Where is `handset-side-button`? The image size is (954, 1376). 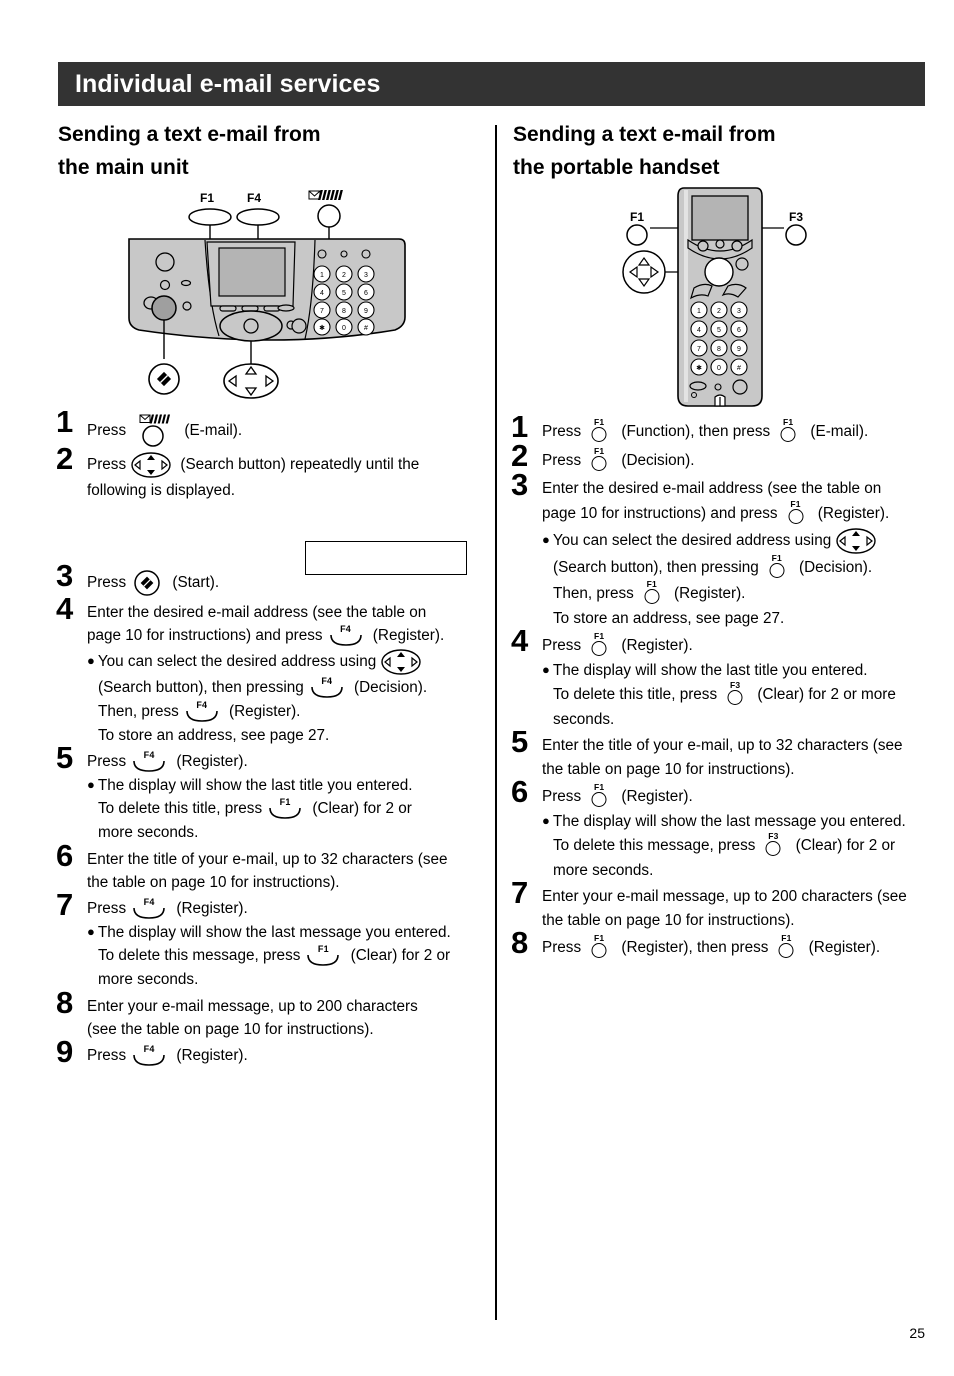
handset-side-button is located at coordinates (742, 264).